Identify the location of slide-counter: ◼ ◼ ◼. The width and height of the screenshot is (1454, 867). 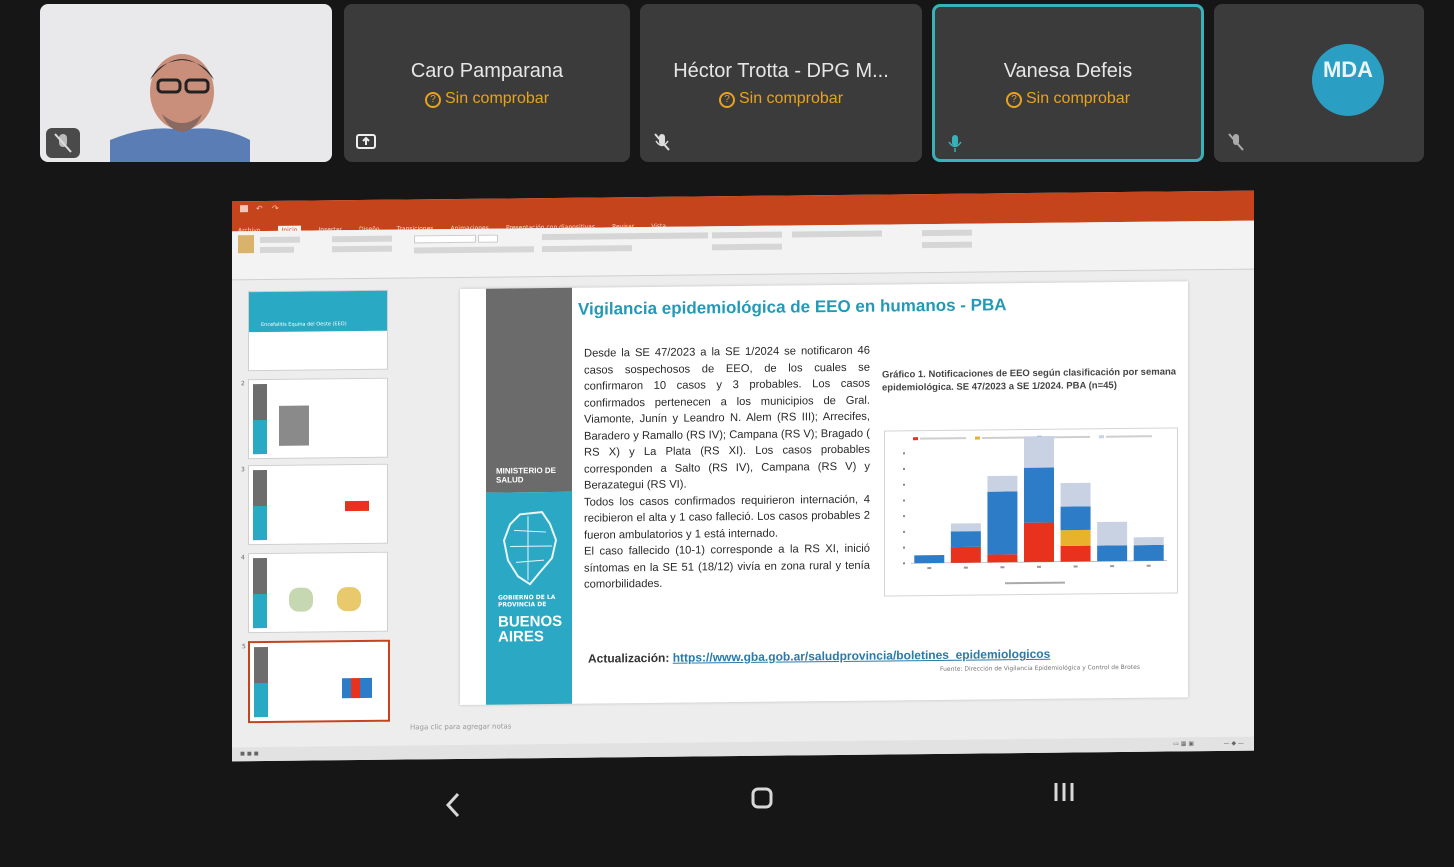
(249, 754).